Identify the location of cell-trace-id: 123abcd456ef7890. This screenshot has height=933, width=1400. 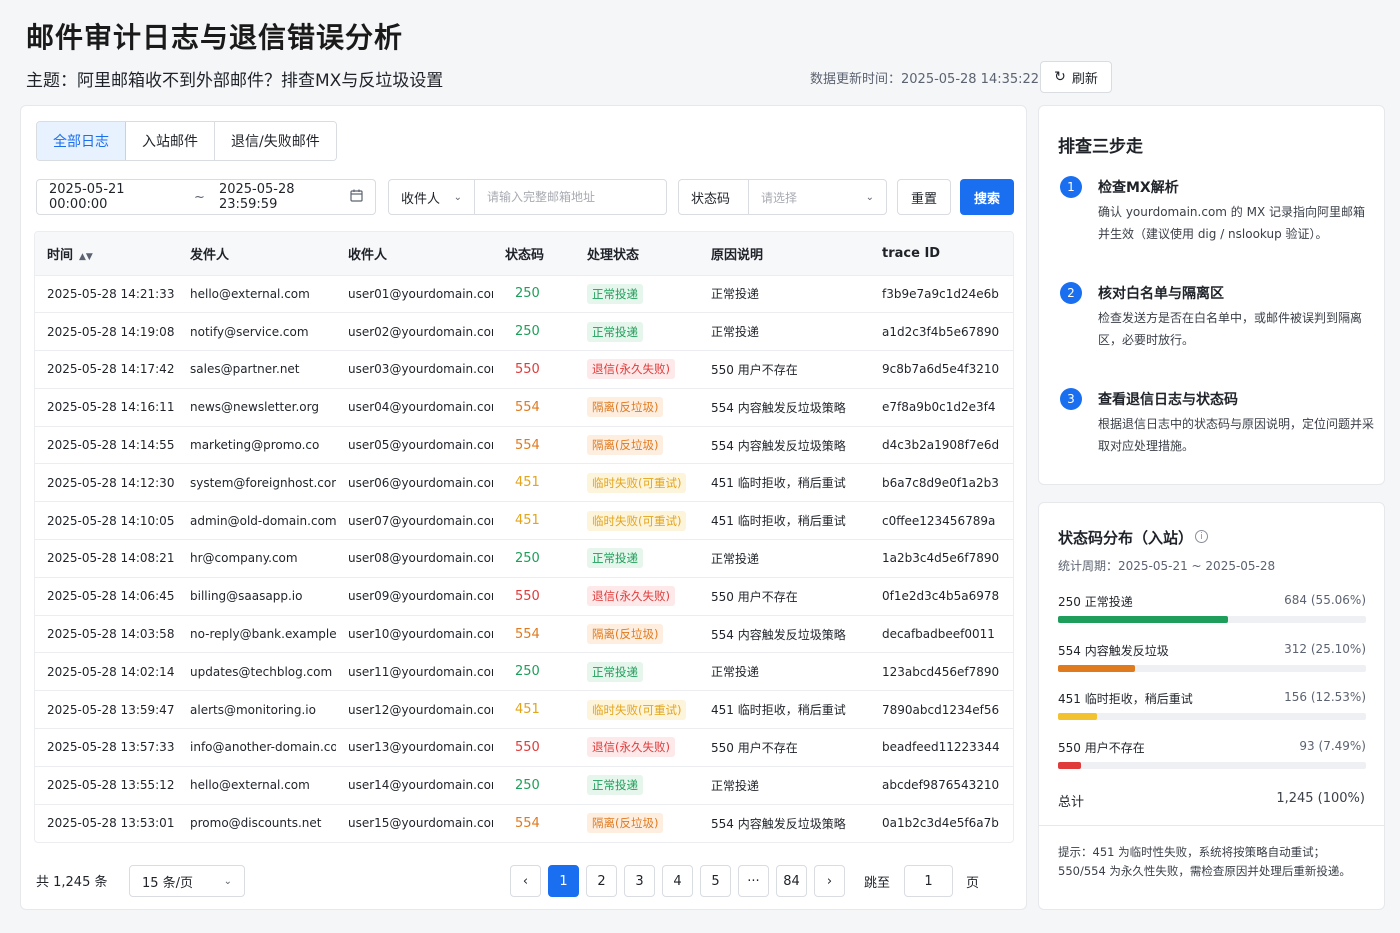
(941, 672).